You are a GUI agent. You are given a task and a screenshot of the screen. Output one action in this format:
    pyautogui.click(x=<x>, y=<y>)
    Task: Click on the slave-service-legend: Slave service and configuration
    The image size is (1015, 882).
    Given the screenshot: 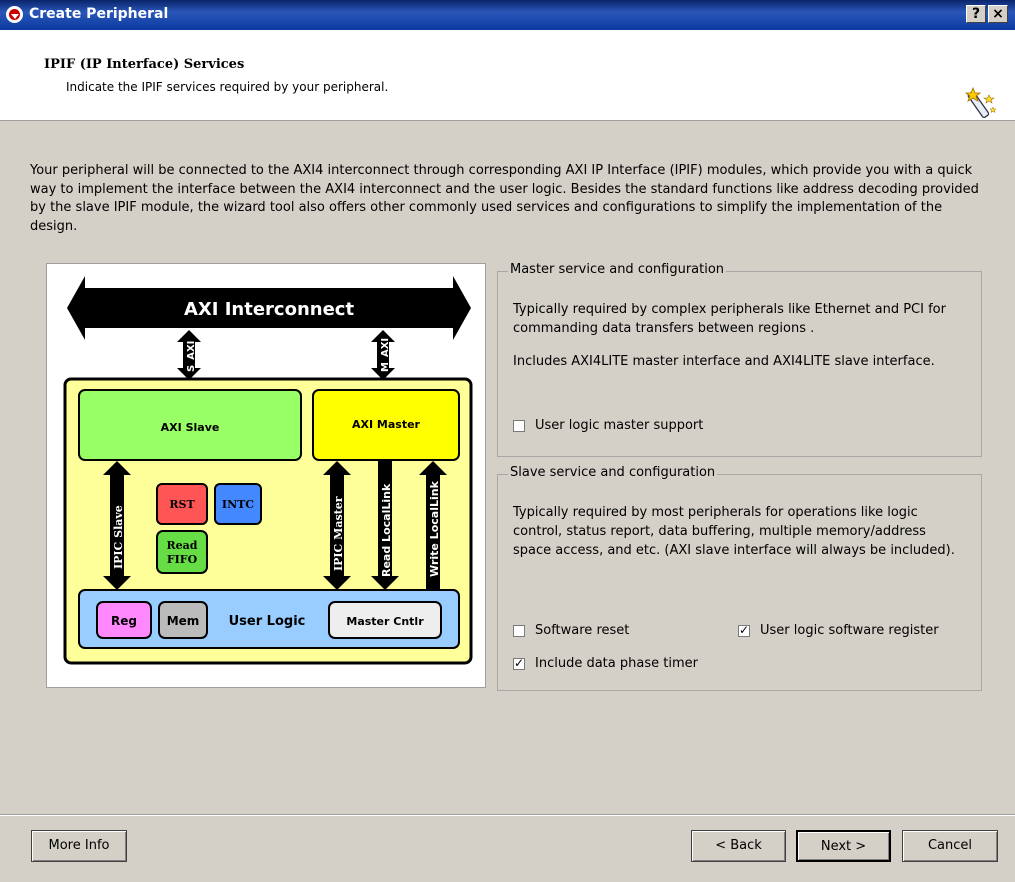 What is the action you would take?
    pyautogui.click(x=613, y=472)
    